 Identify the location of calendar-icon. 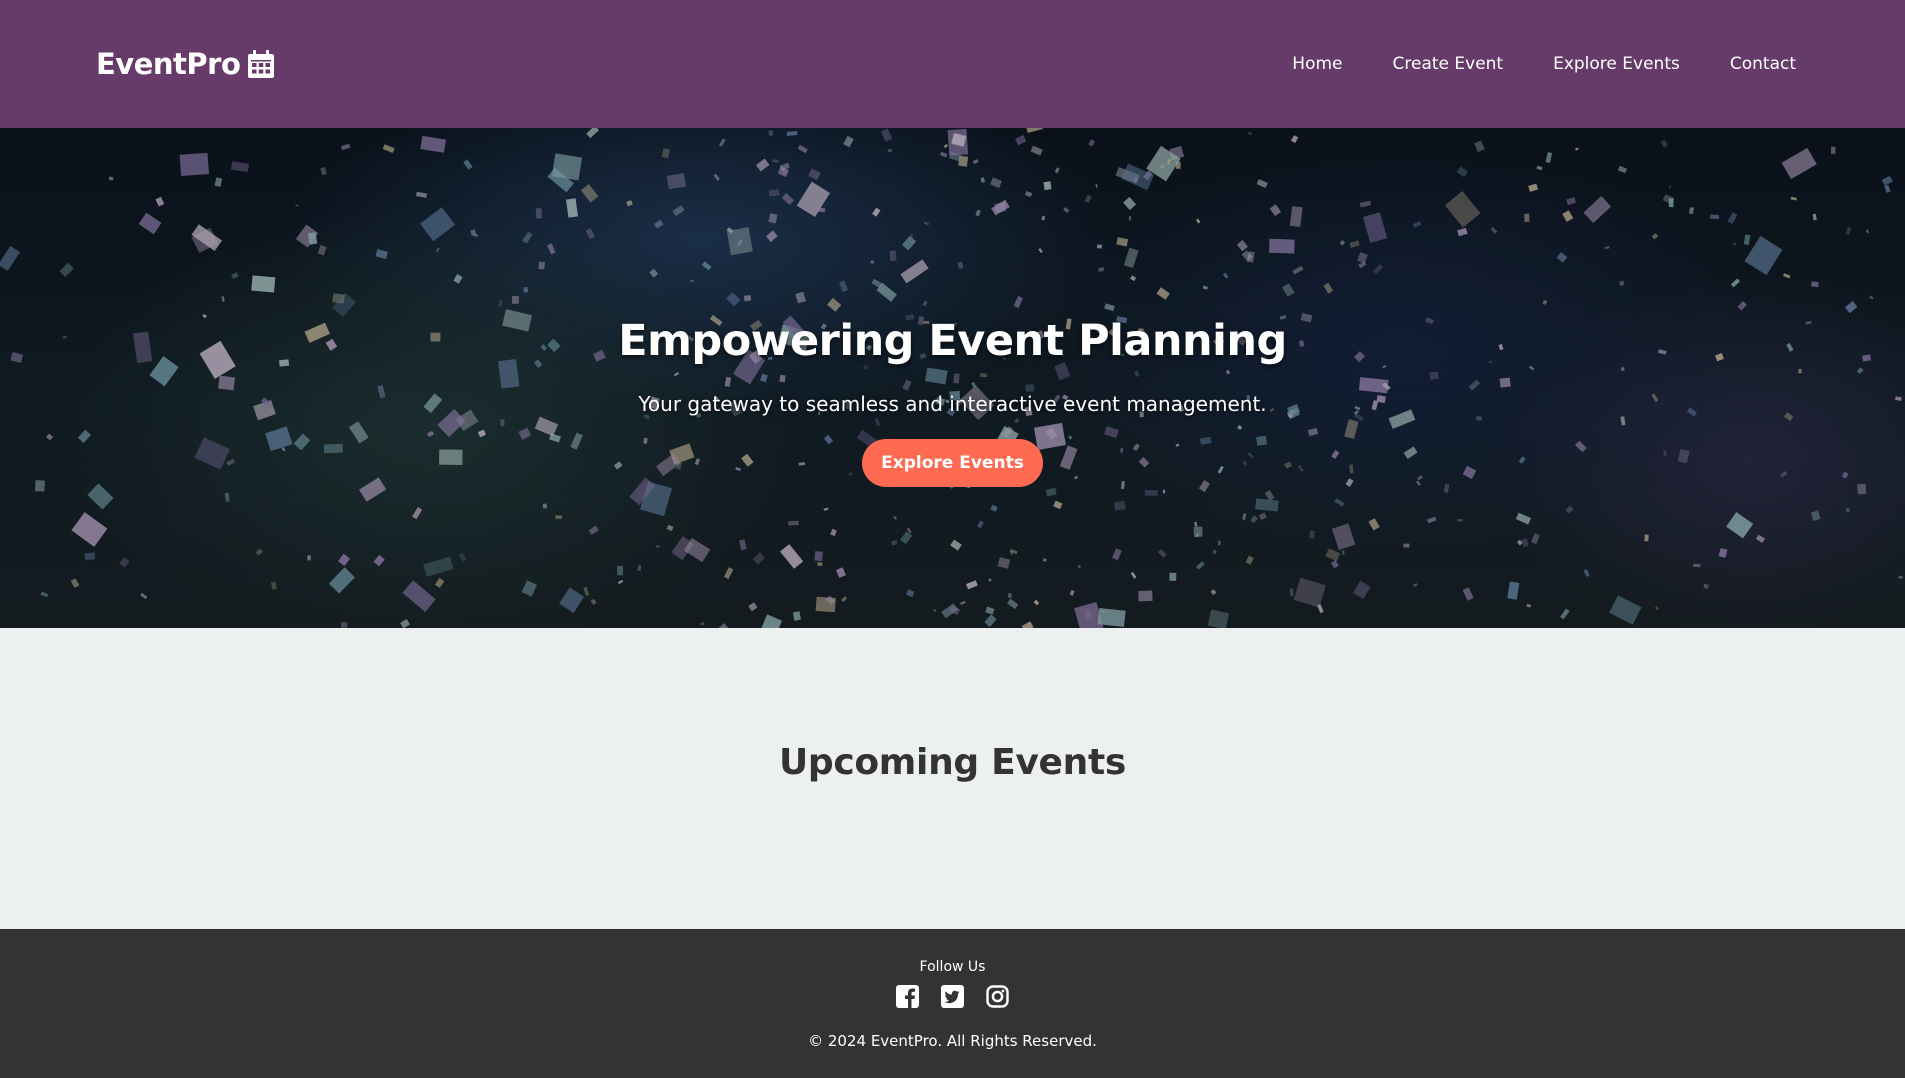
(261, 64).